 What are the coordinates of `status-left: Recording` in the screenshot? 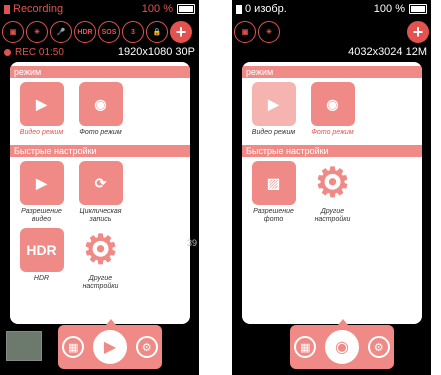 It's located at (33, 9).